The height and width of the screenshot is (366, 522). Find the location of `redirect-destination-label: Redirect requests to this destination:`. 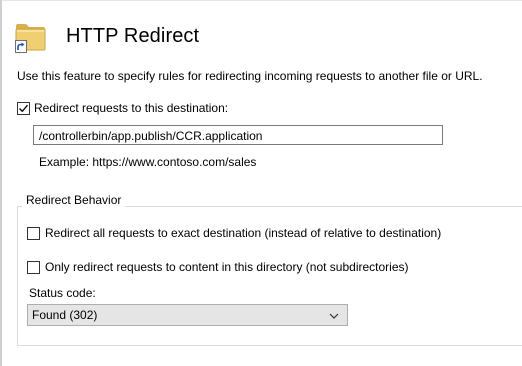

redirect-destination-label: Redirect requests to this destination: is located at coordinates (131, 108).